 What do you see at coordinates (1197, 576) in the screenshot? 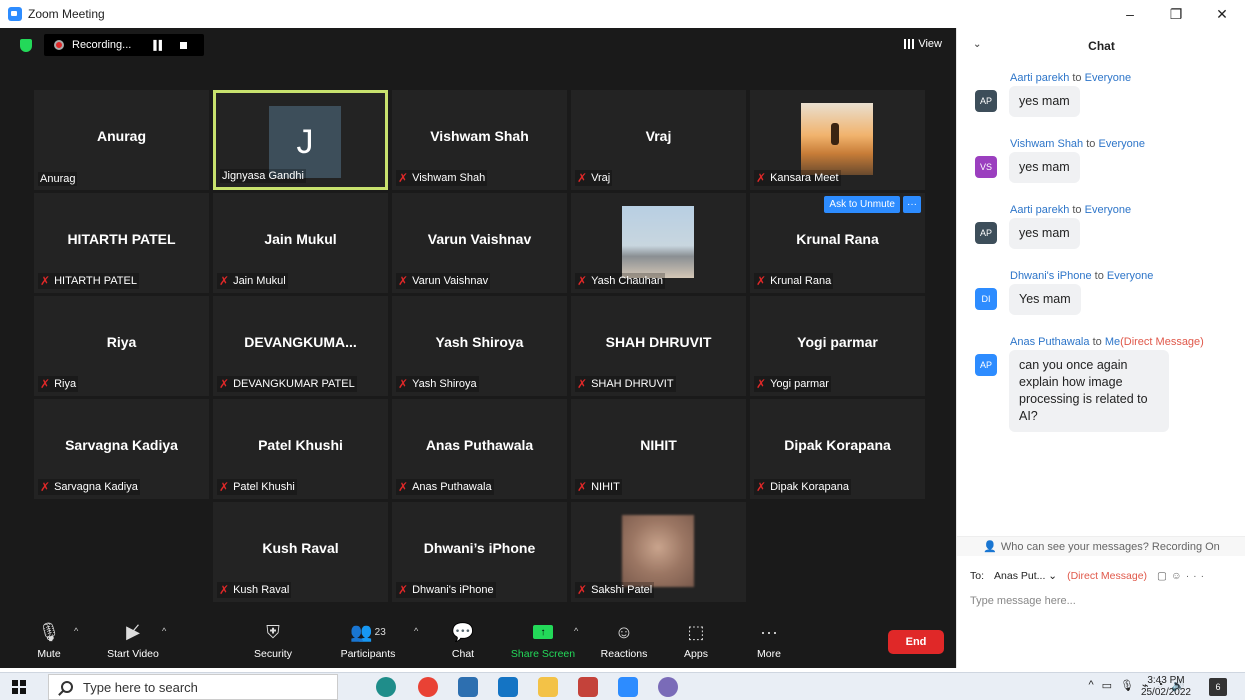
I see `more-options-icon: ···` at bounding box center [1197, 576].